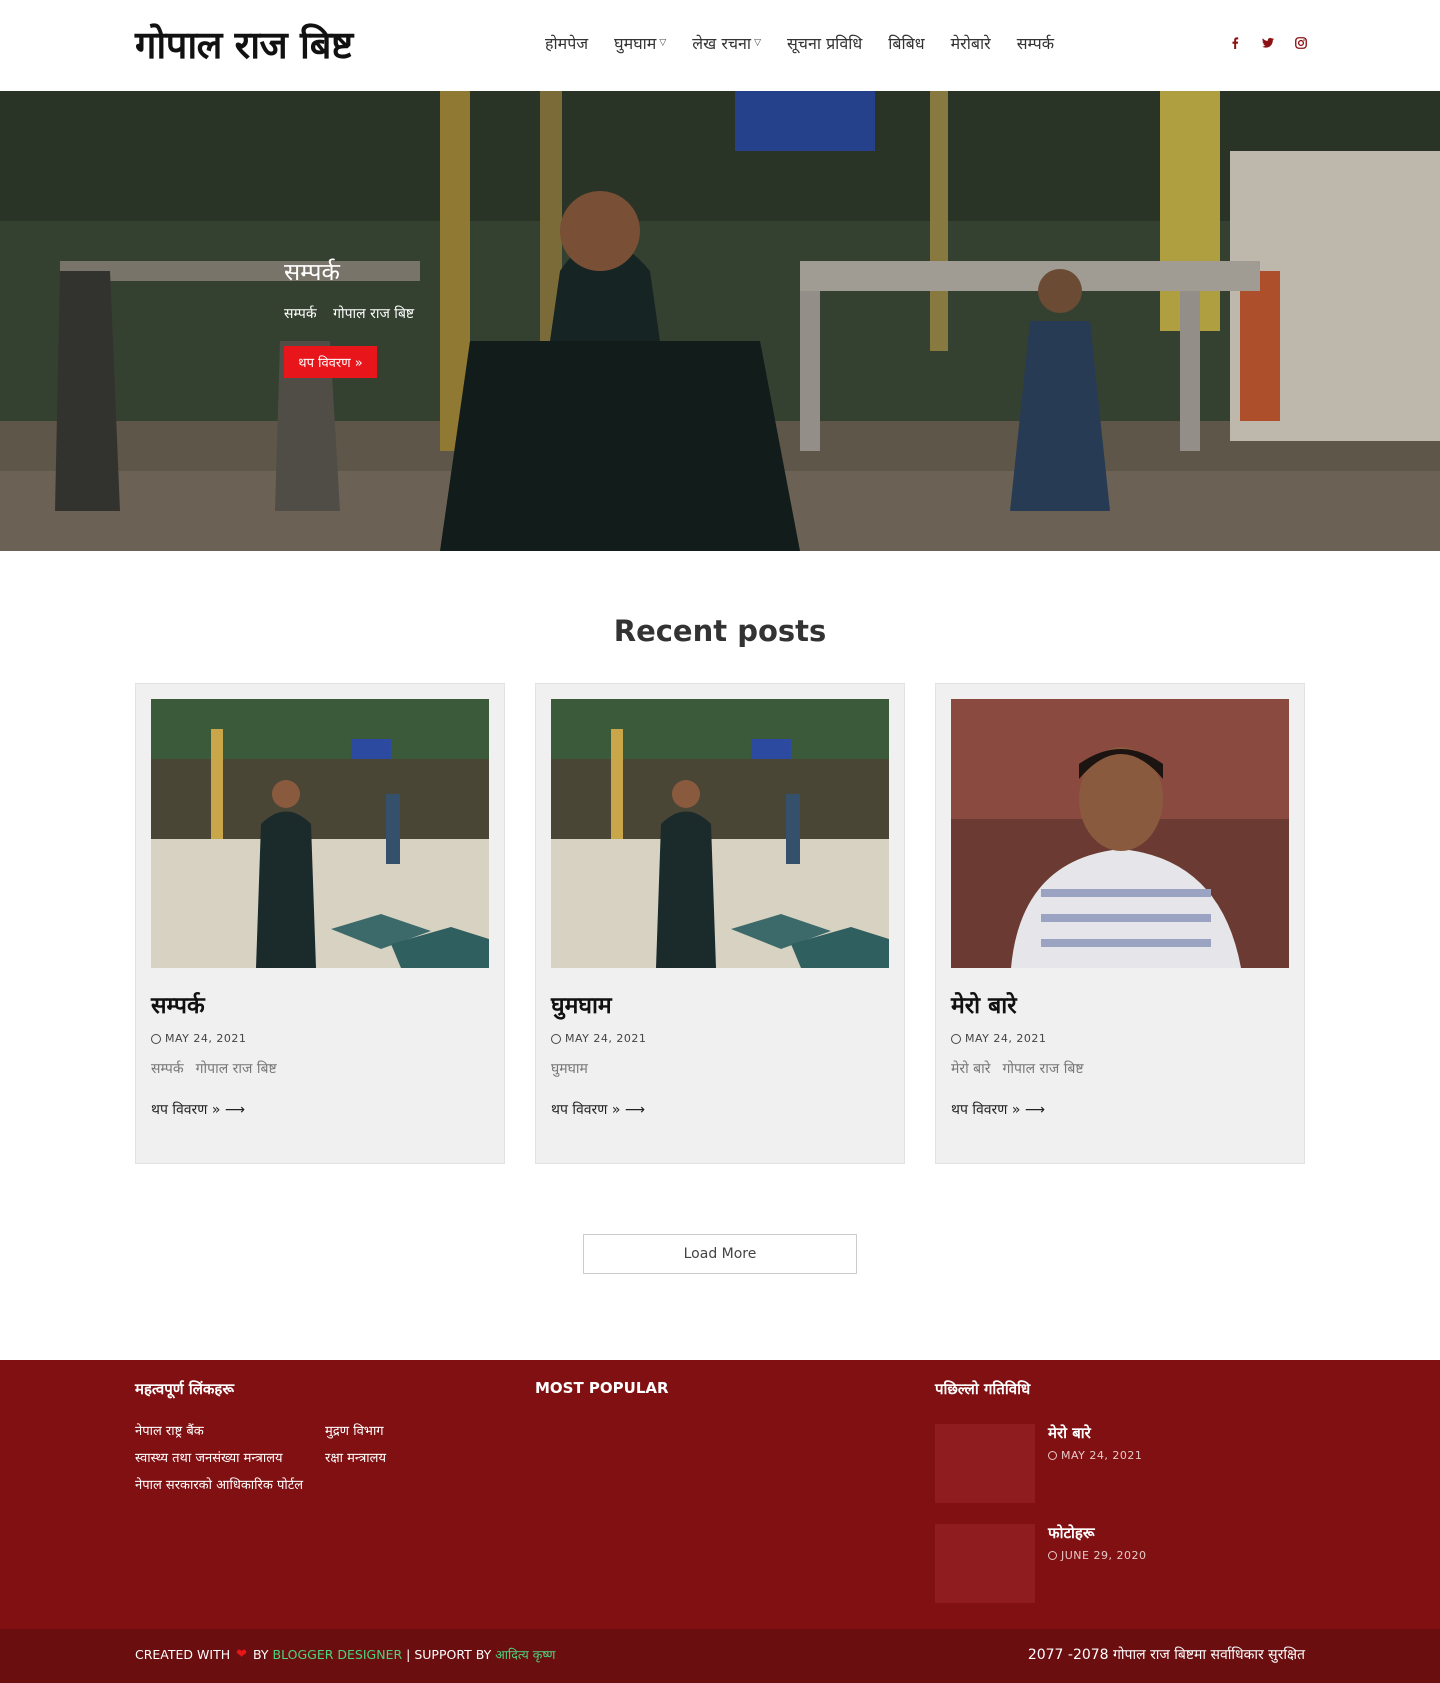 The height and width of the screenshot is (1683, 1440). I want to click on load-more-button: Load More, so click(720, 1254).